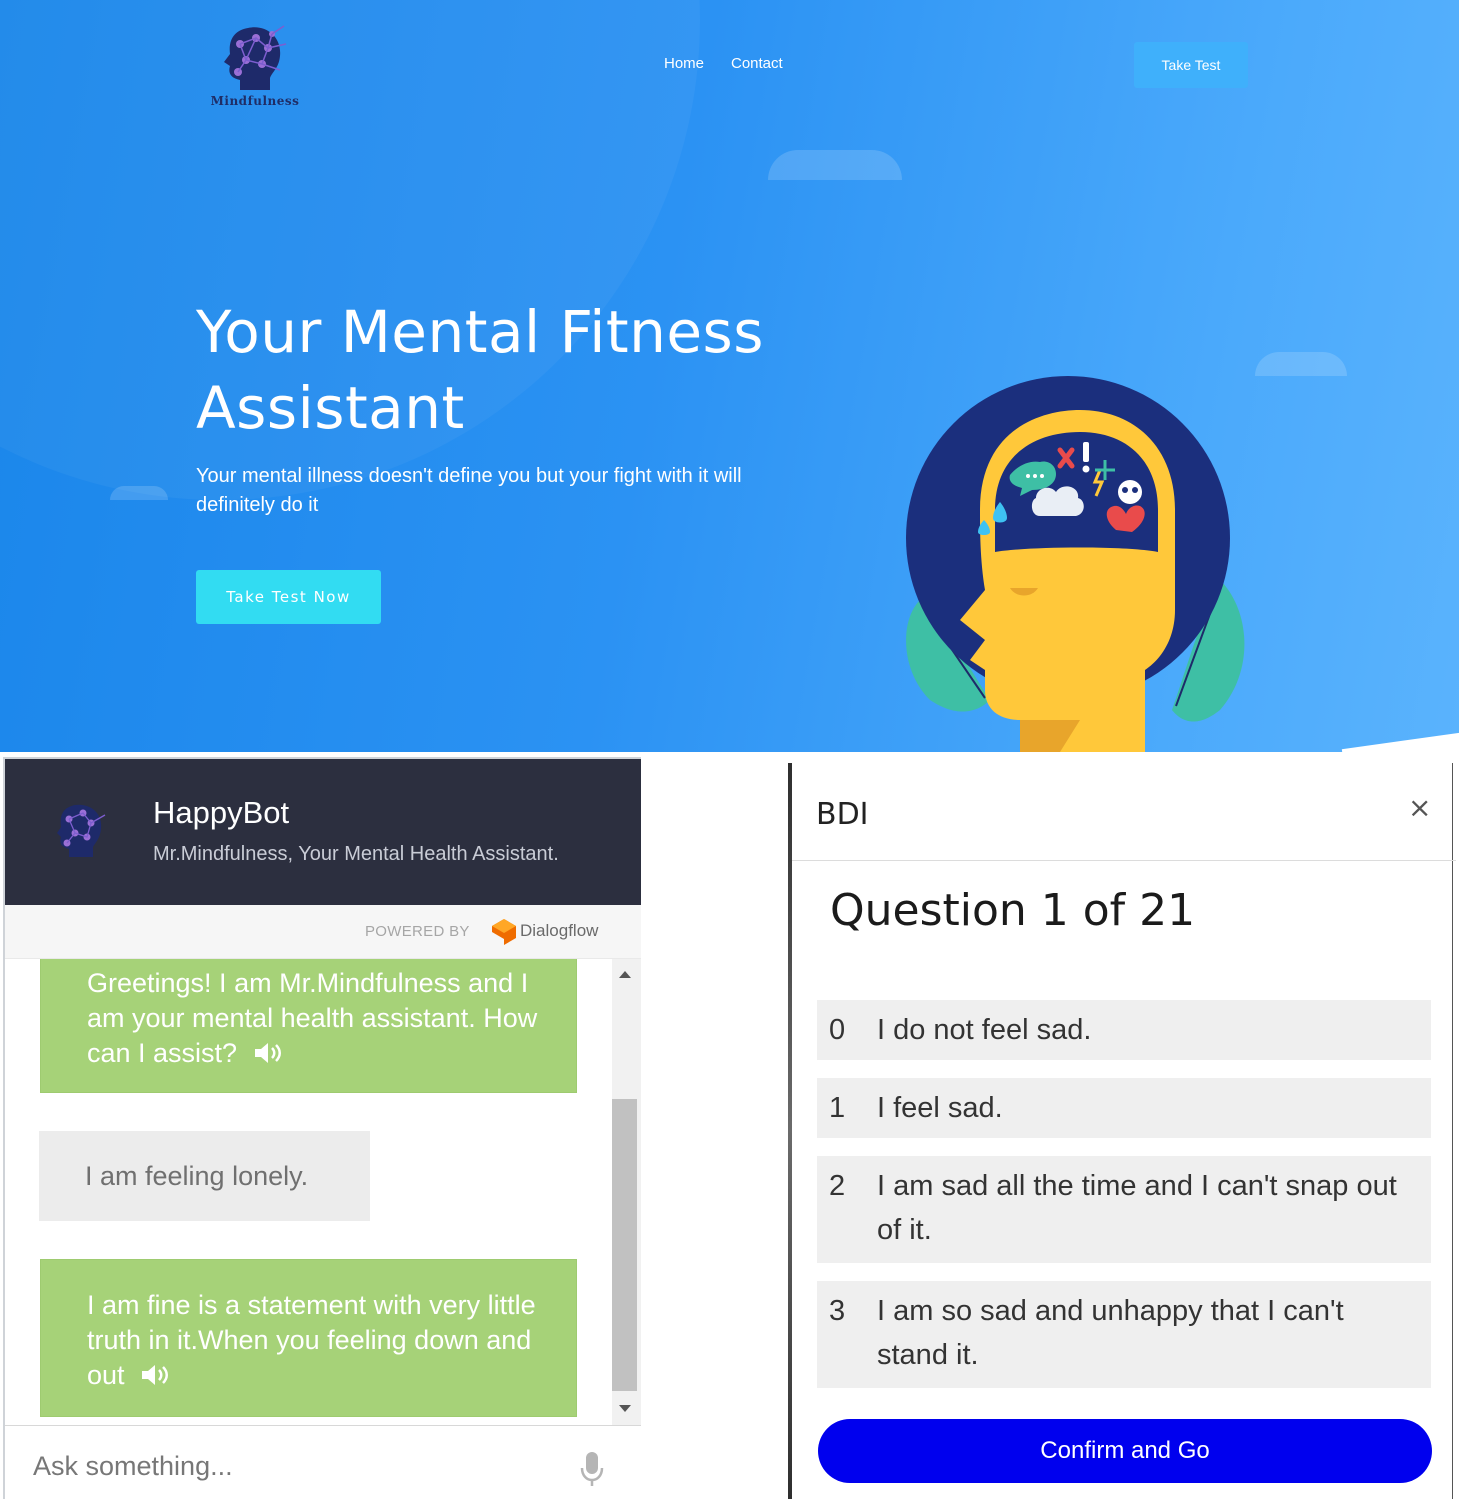  Describe the element at coordinates (81, 830) in the screenshot. I see `bot-avatar-icon` at that location.